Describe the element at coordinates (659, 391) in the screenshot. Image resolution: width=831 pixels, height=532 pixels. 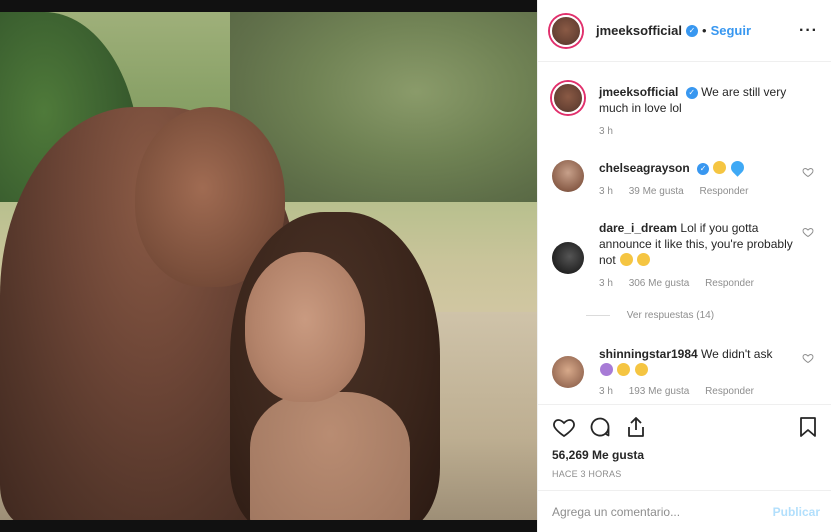
I see `comment-likes: 193 Me gusta` at that location.